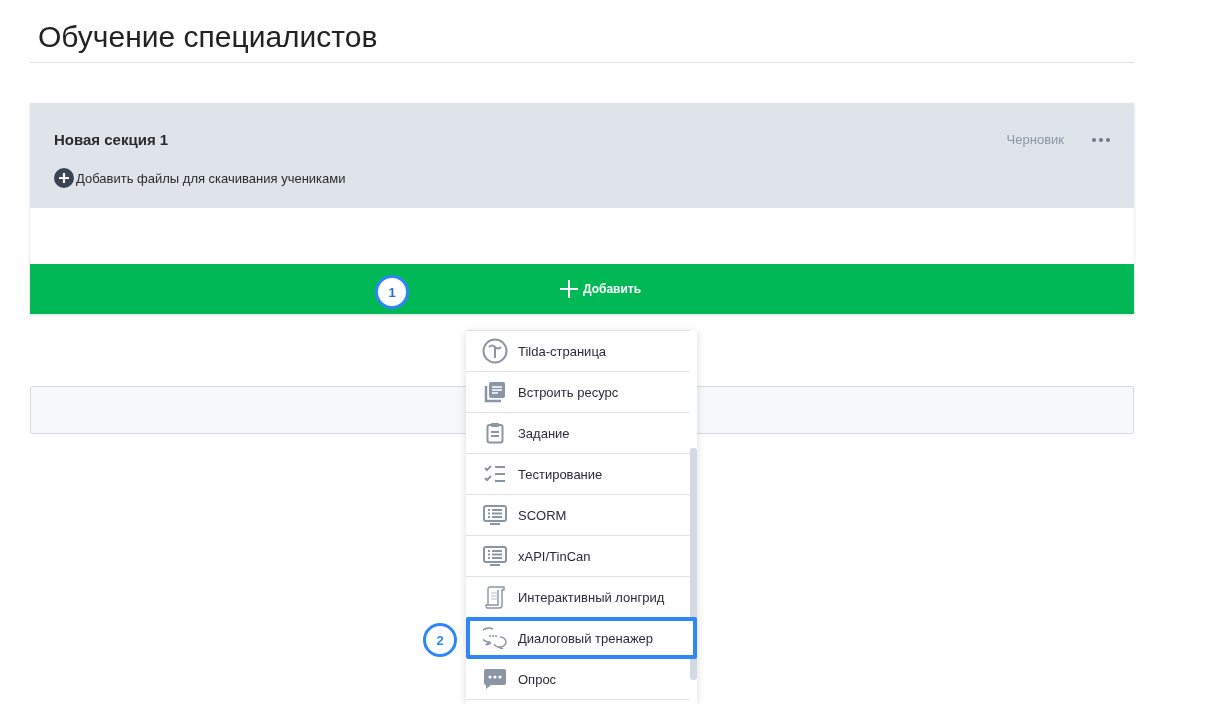  Describe the element at coordinates (578, 351) in the screenshot. I see `menu-item: Tilda-страница` at that location.